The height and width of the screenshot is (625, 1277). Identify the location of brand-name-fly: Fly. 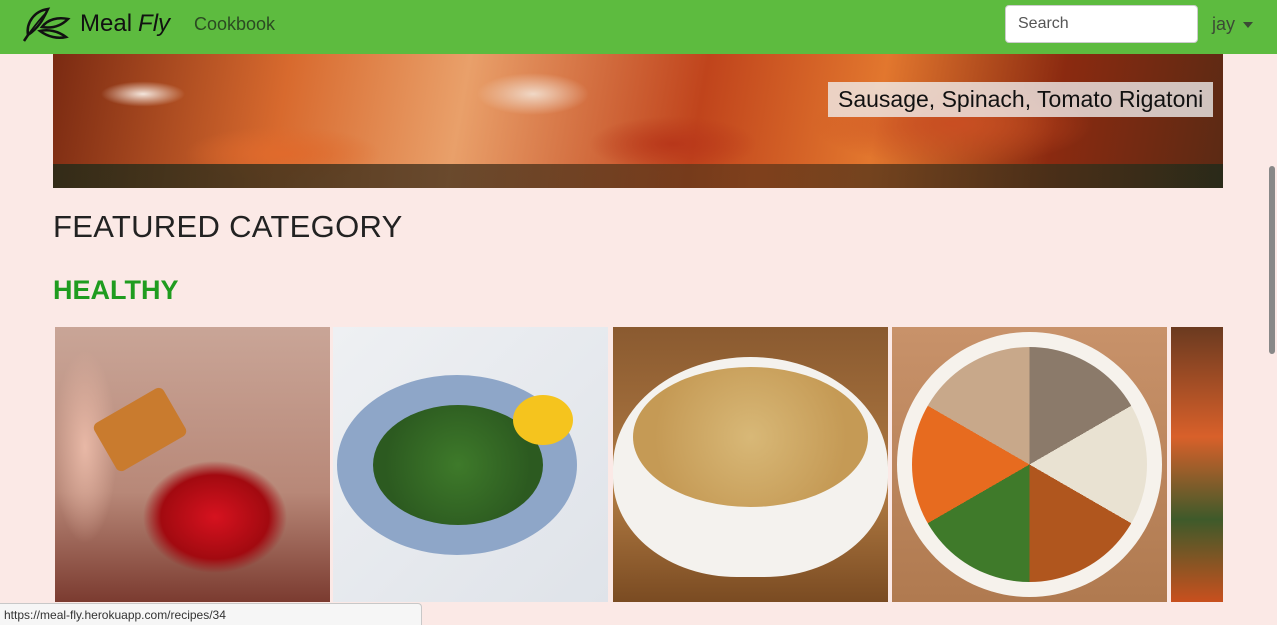
(154, 23).